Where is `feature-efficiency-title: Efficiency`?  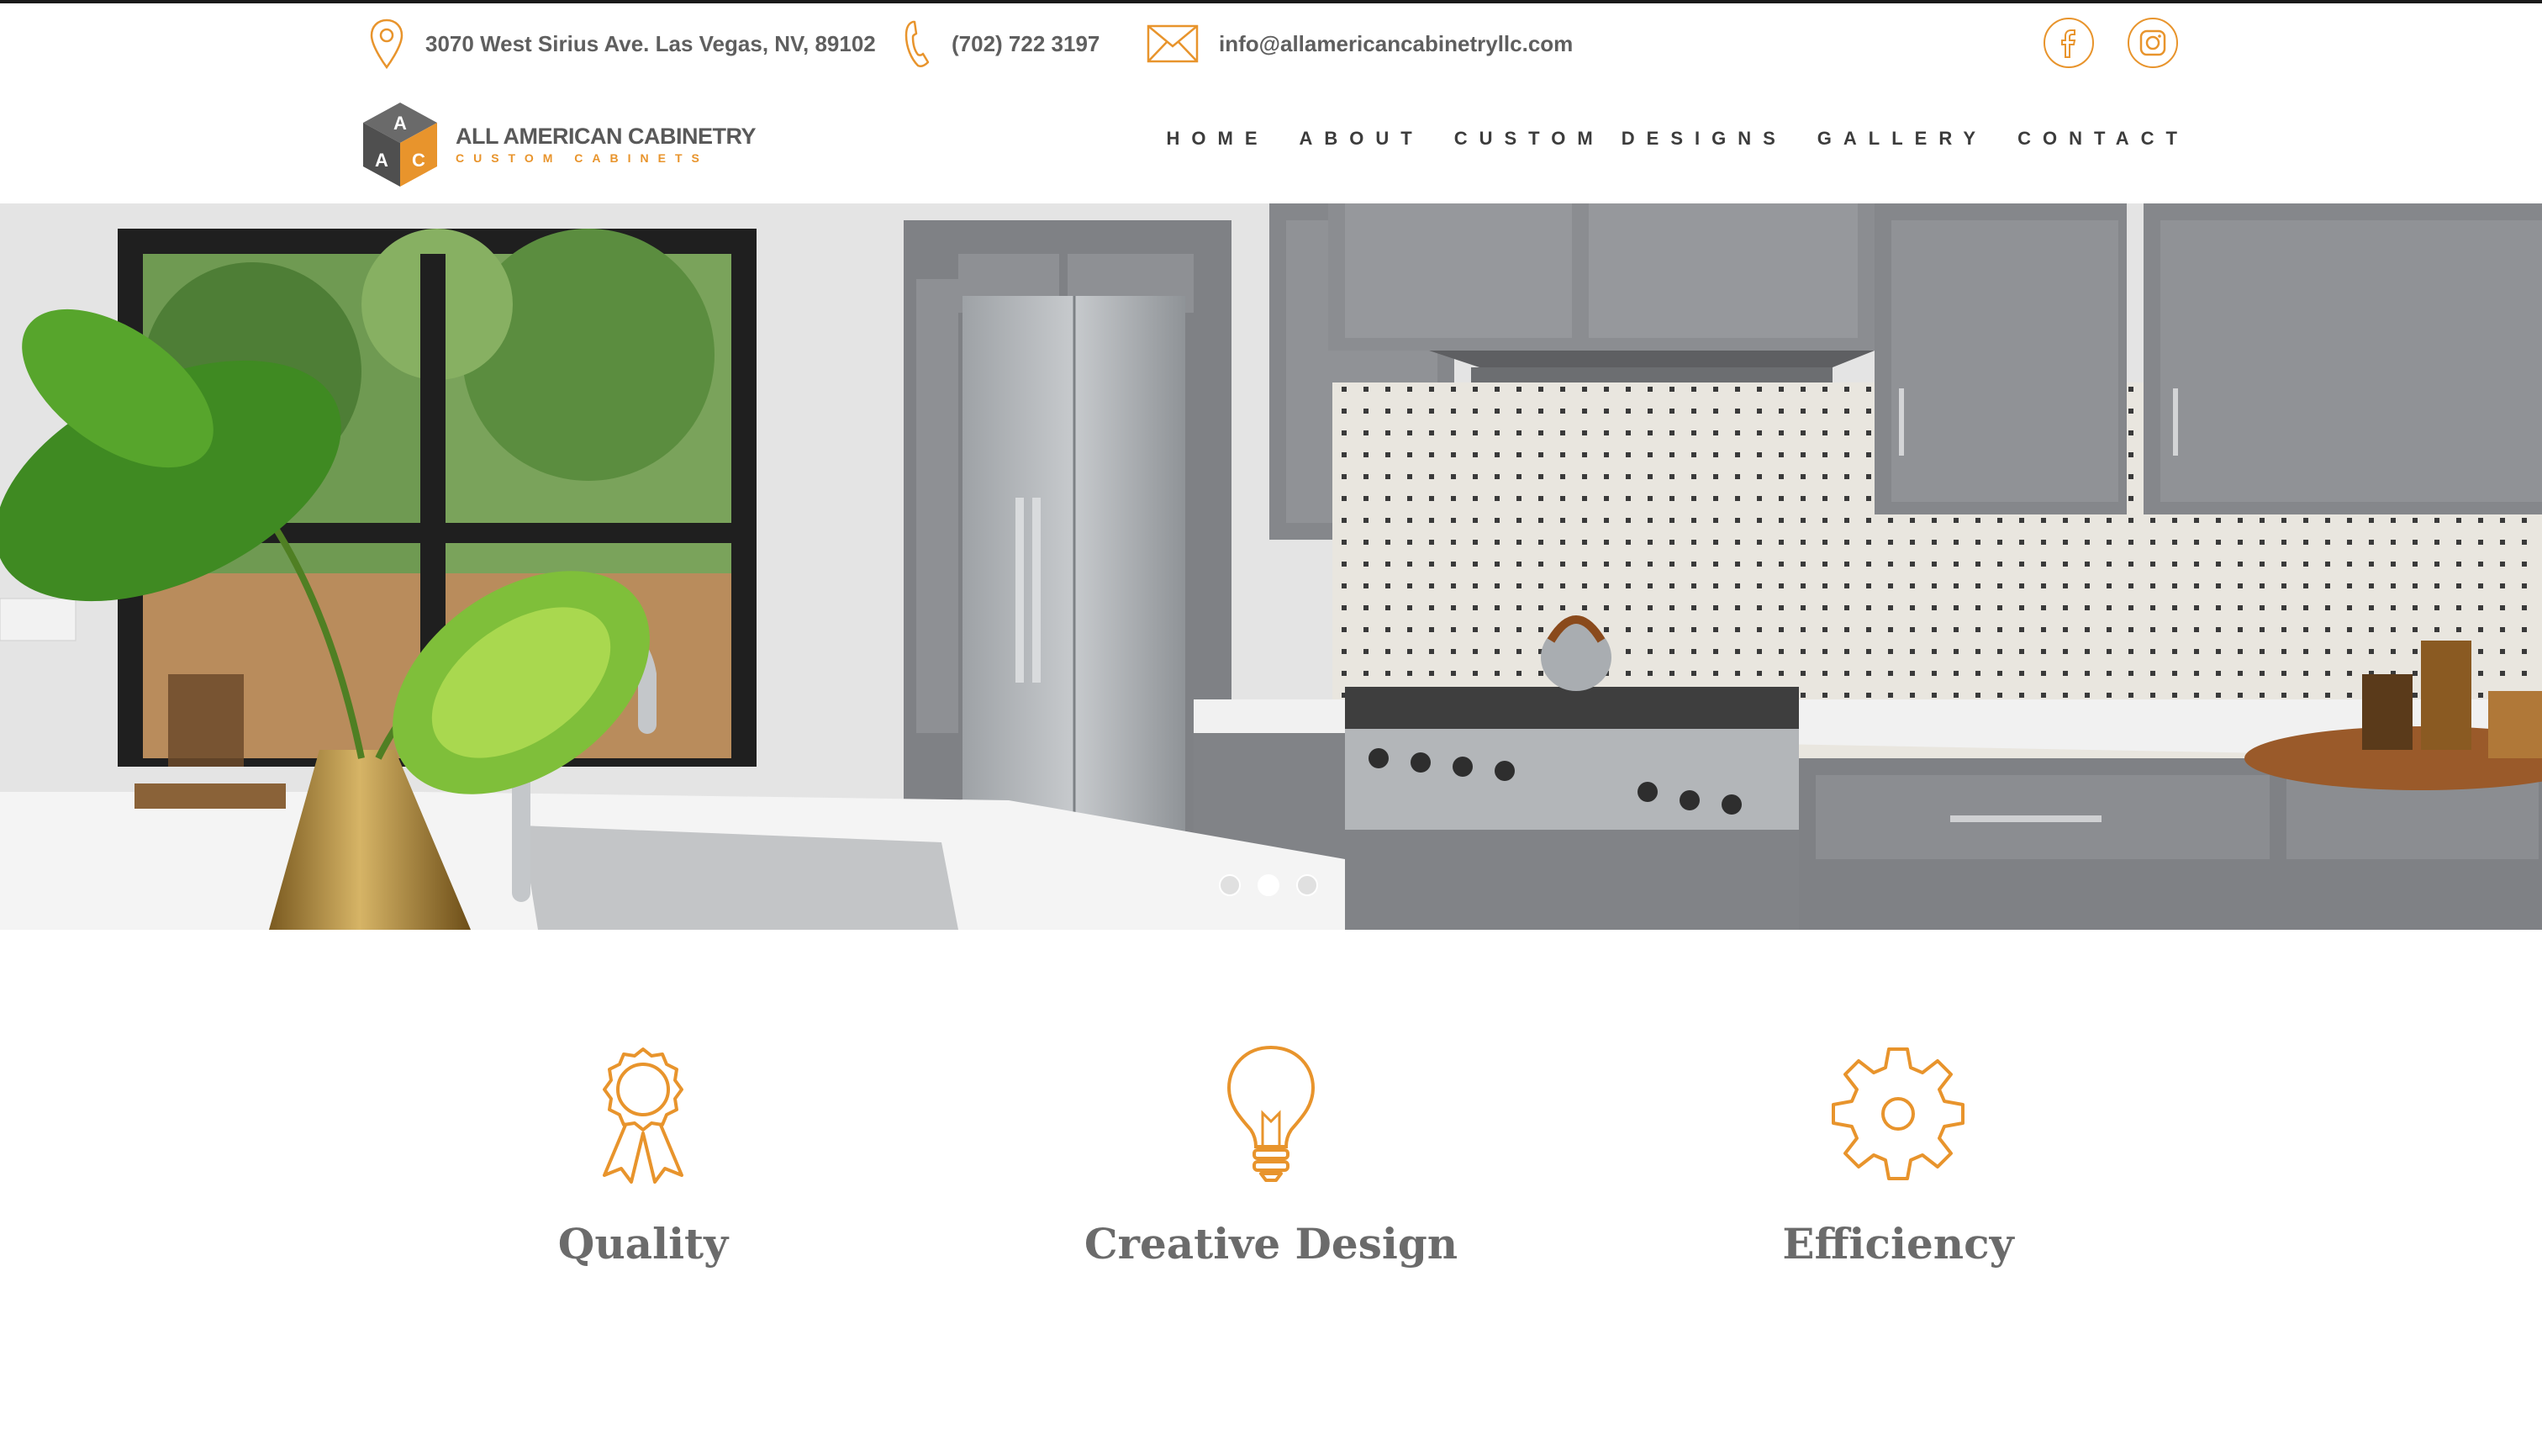
feature-efficiency-title: Efficiency is located at coordinates (1898, 1244).